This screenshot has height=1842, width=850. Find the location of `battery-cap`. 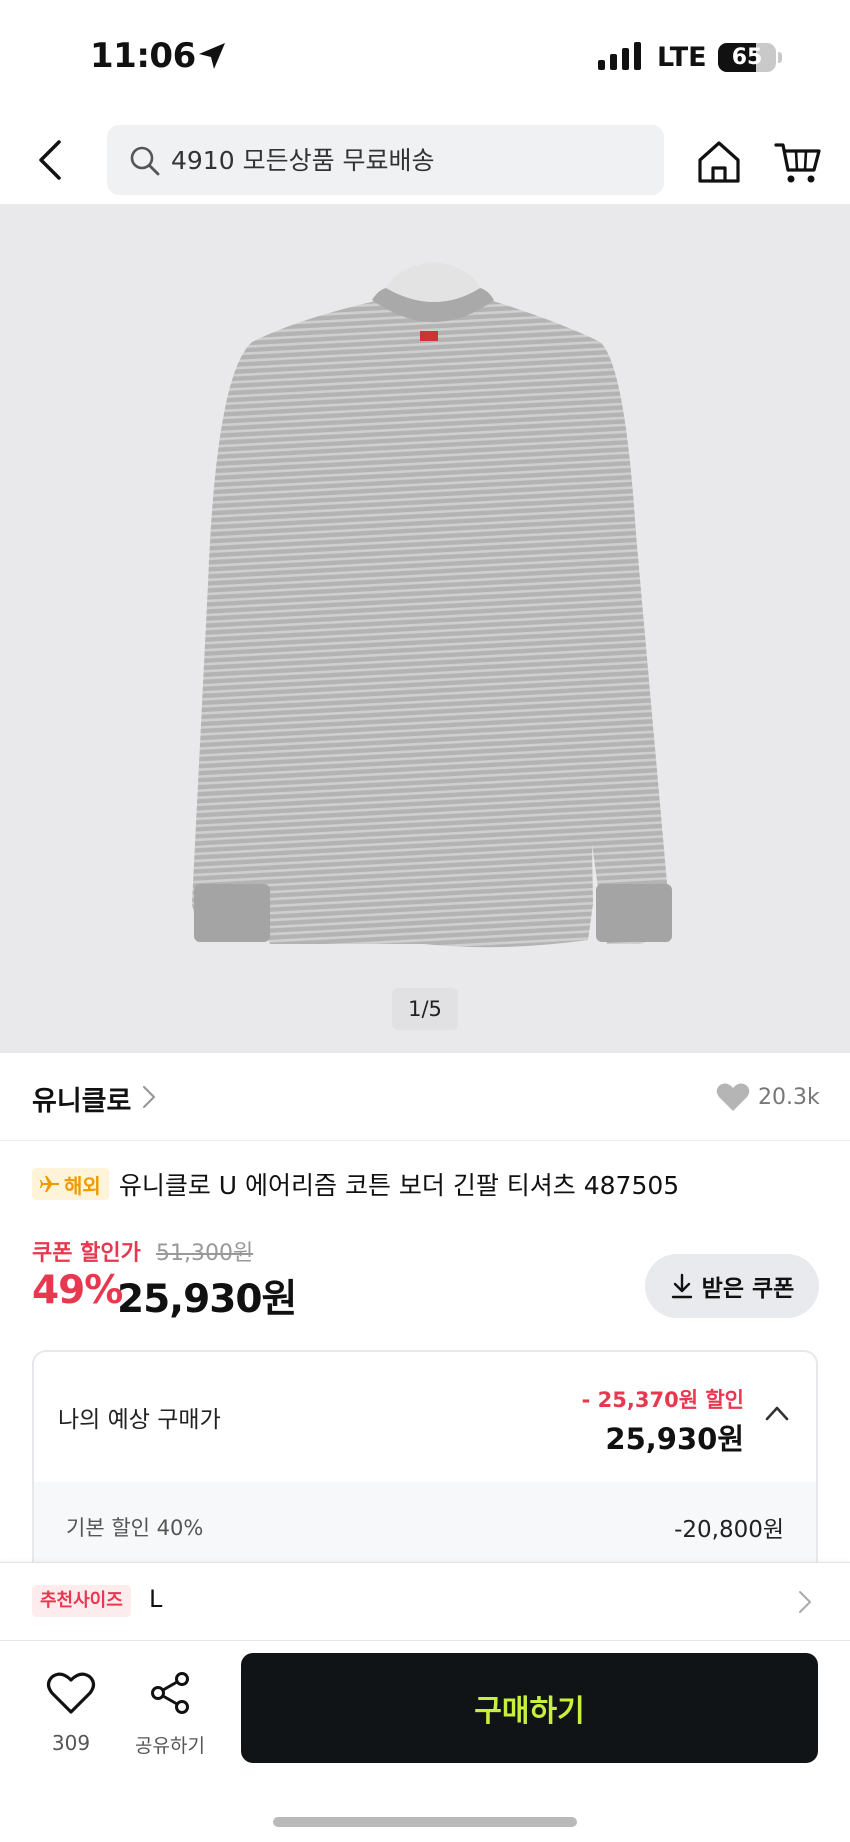

battery-cap is located at coordinates (780, 57).